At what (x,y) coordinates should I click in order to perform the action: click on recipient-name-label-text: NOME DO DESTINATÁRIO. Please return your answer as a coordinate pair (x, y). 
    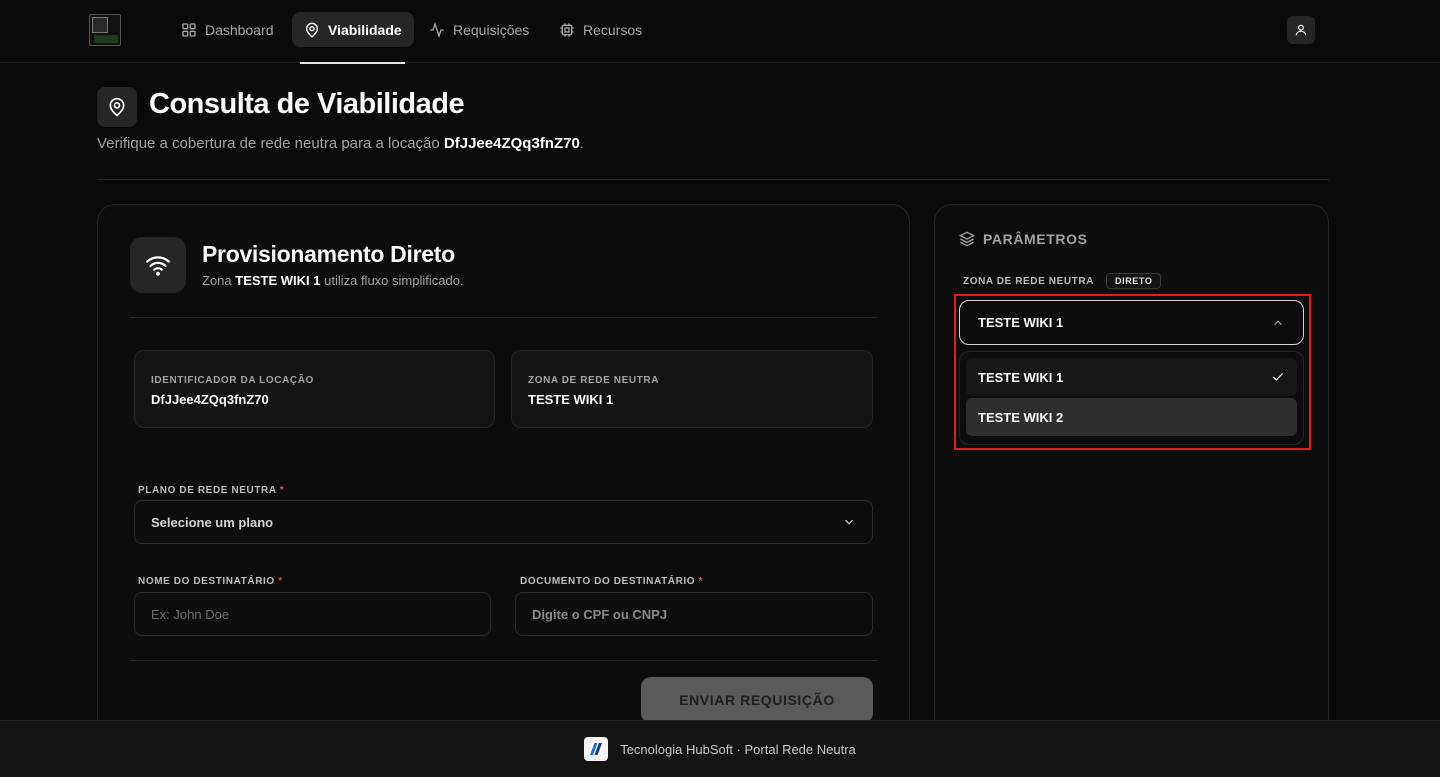
    Looking at the image, I should click on (206, 581).